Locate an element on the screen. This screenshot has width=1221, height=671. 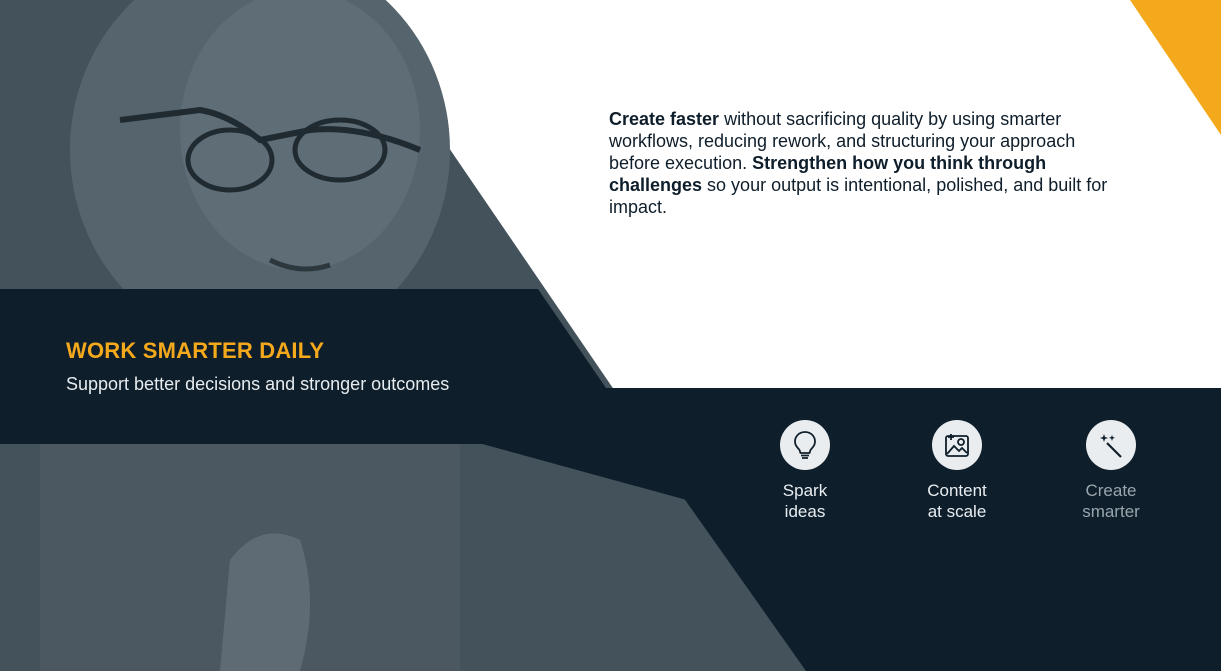
person-photo-lower is located at coordinates (250, 557).